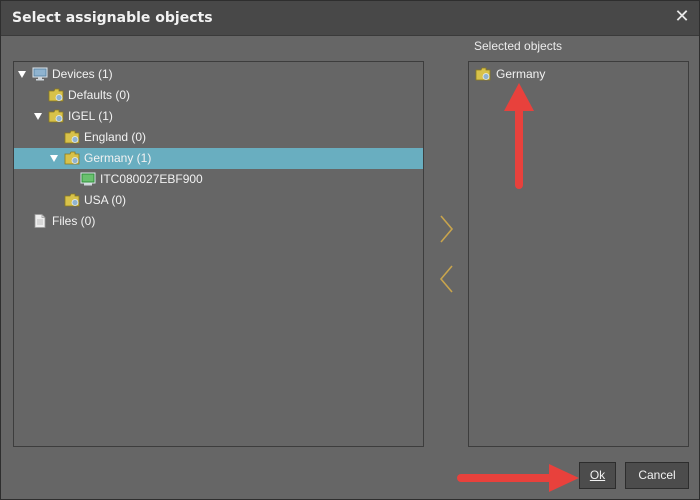 Image resolution: width=700 pixels, height=500 pixels. I want to click on chevron-right-icon, so click(447, 229).